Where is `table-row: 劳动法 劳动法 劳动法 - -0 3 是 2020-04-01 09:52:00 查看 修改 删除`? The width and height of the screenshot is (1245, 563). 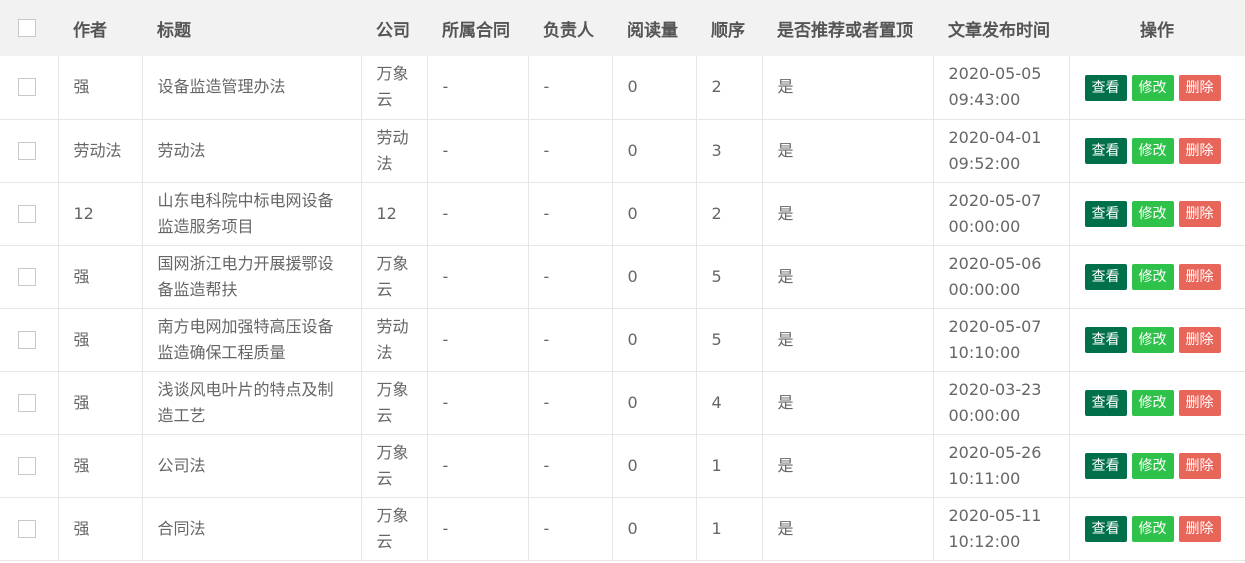
table-row: 劳动法 劳动法 劳动法 - -0 3 是 2020-04-01 09:52:00 查看 修改 删除 is located at coordinates (622, 150).